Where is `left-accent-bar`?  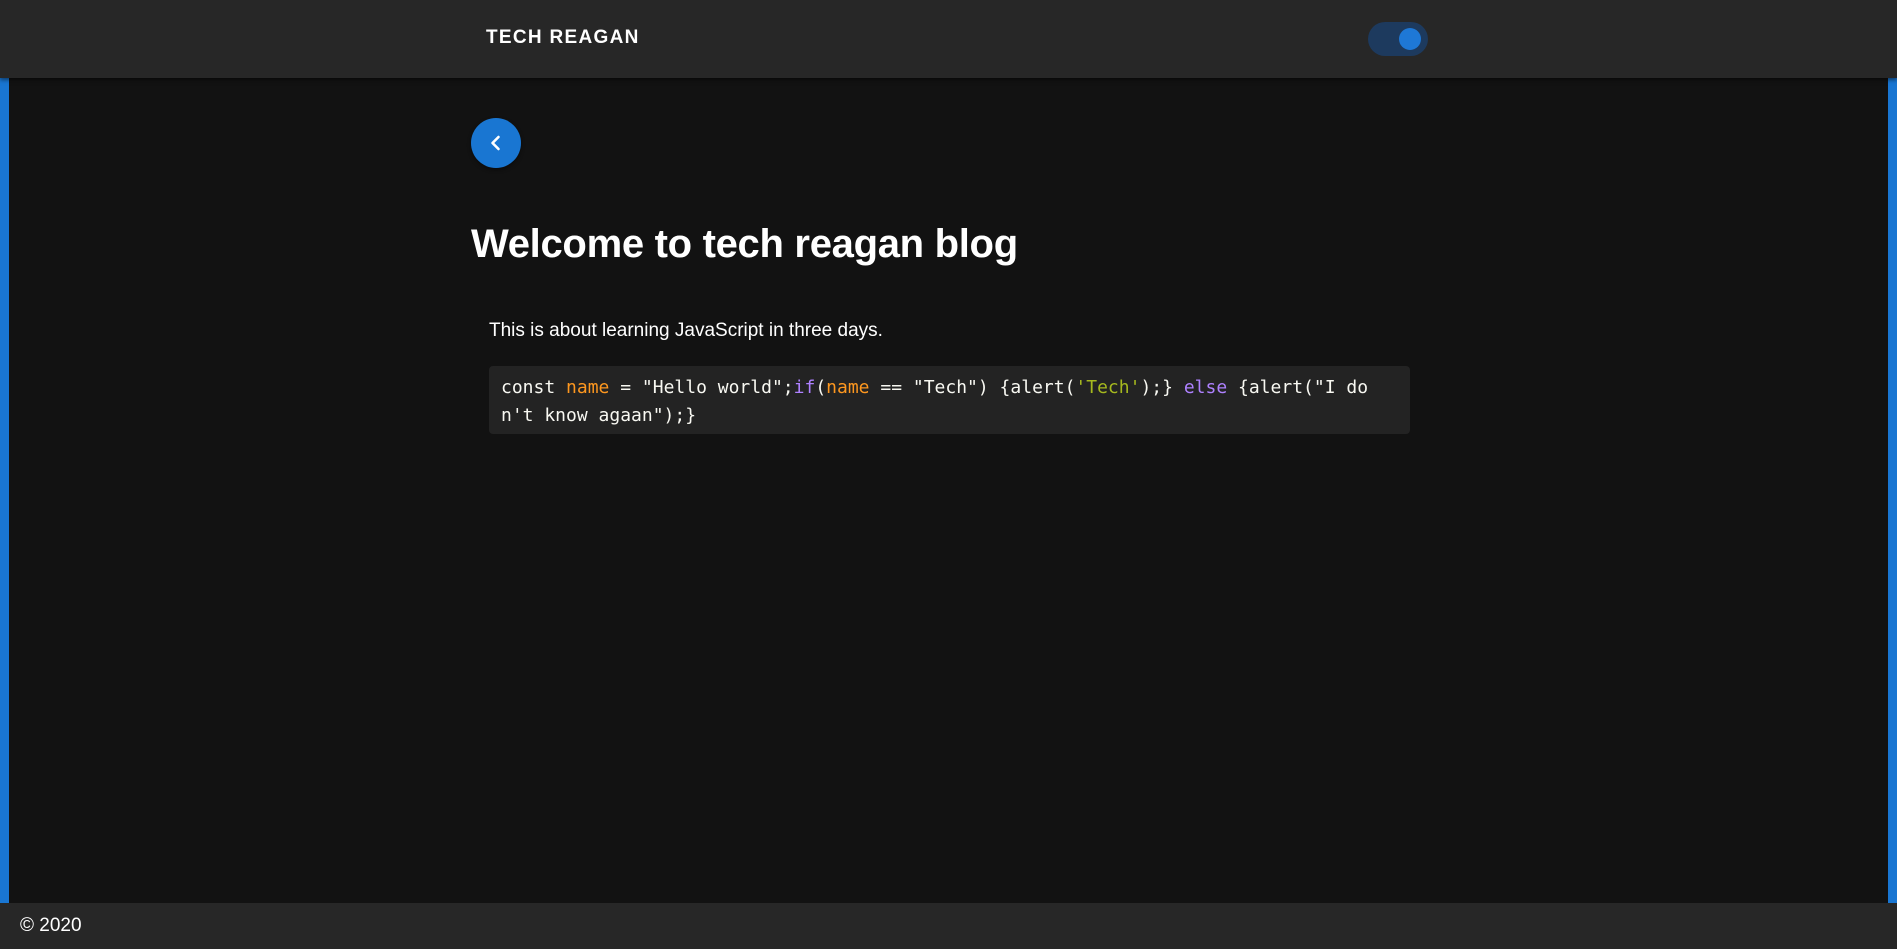 left-accent-bar is located at coordinates (4, 490).